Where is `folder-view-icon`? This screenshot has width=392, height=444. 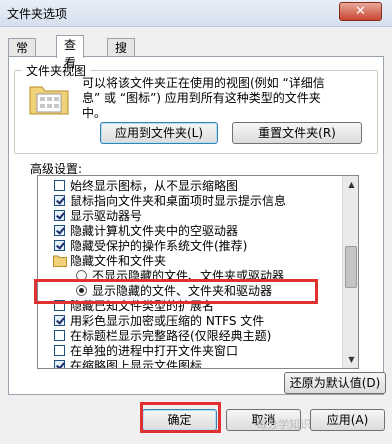
folder-view-icon is located at coordinates (49, 100).